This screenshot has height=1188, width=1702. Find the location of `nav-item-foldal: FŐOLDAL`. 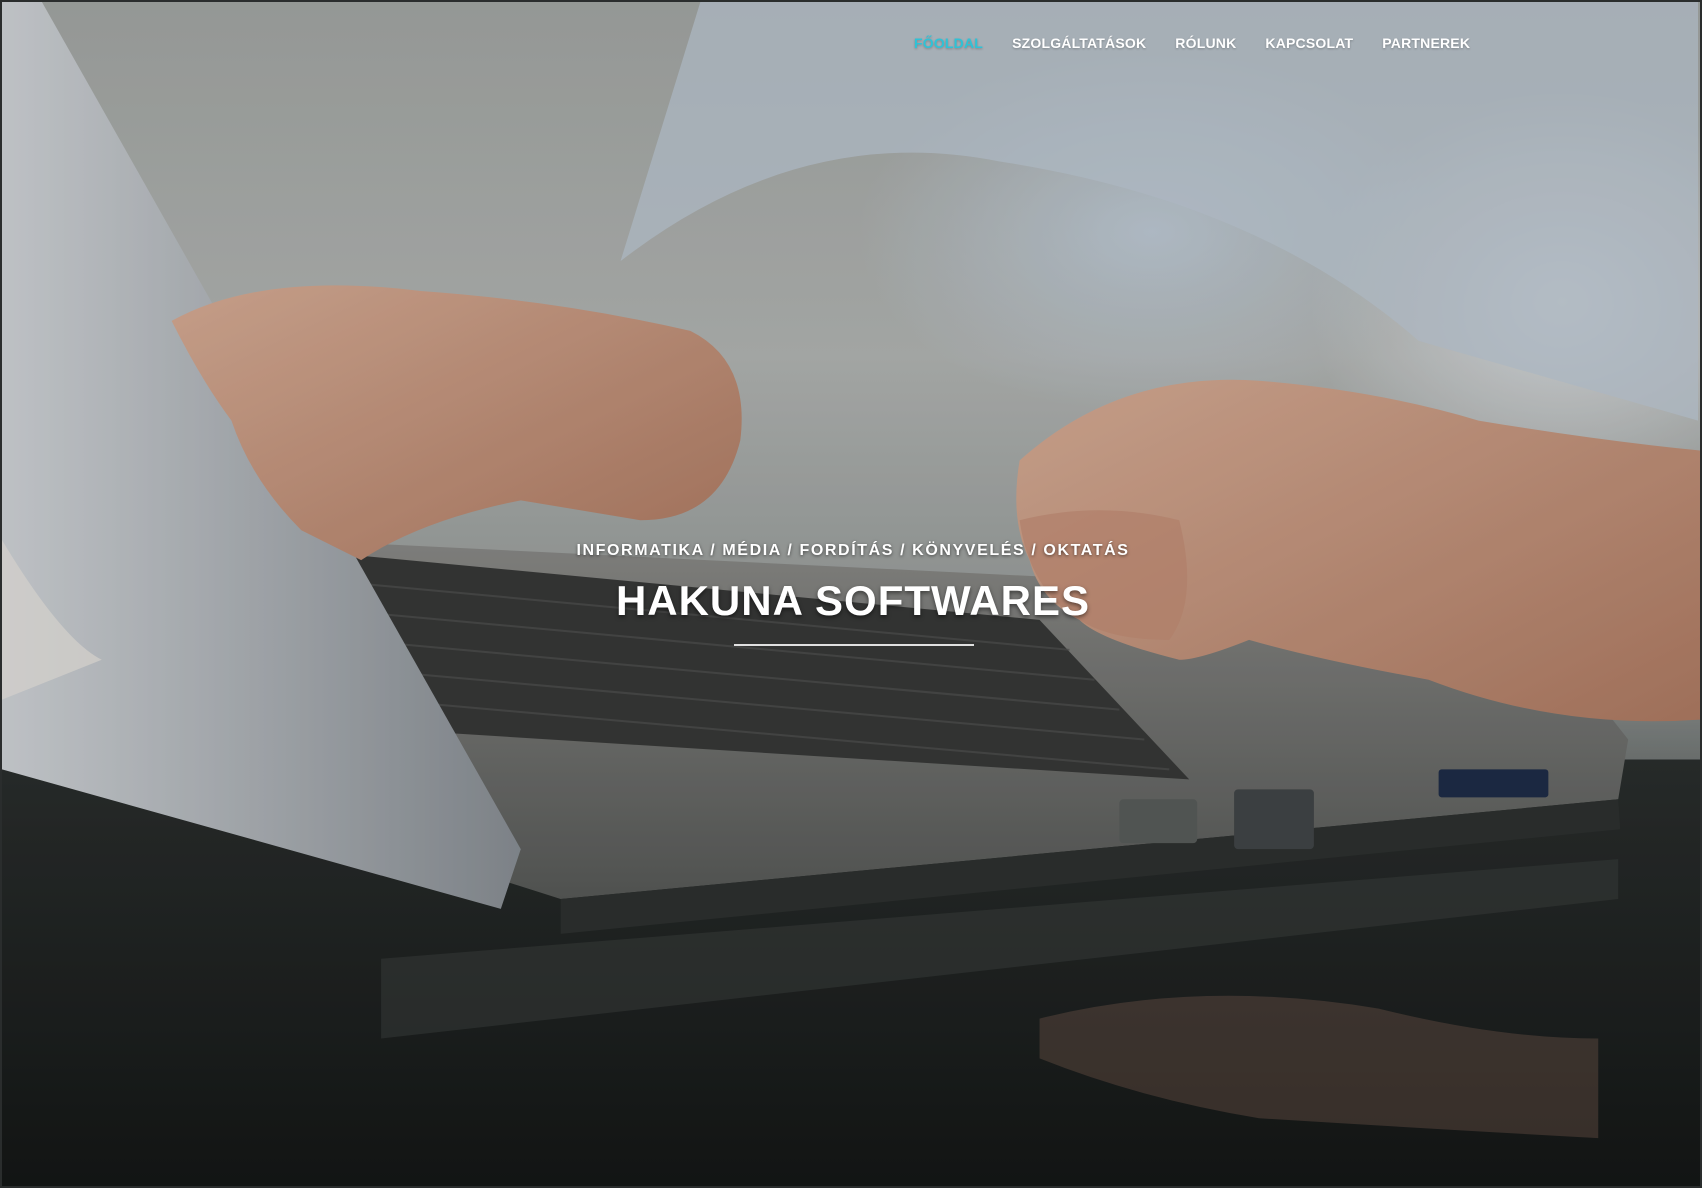

nav-item-foldal: FŐOLDAL is located at coordinates (948, 43).